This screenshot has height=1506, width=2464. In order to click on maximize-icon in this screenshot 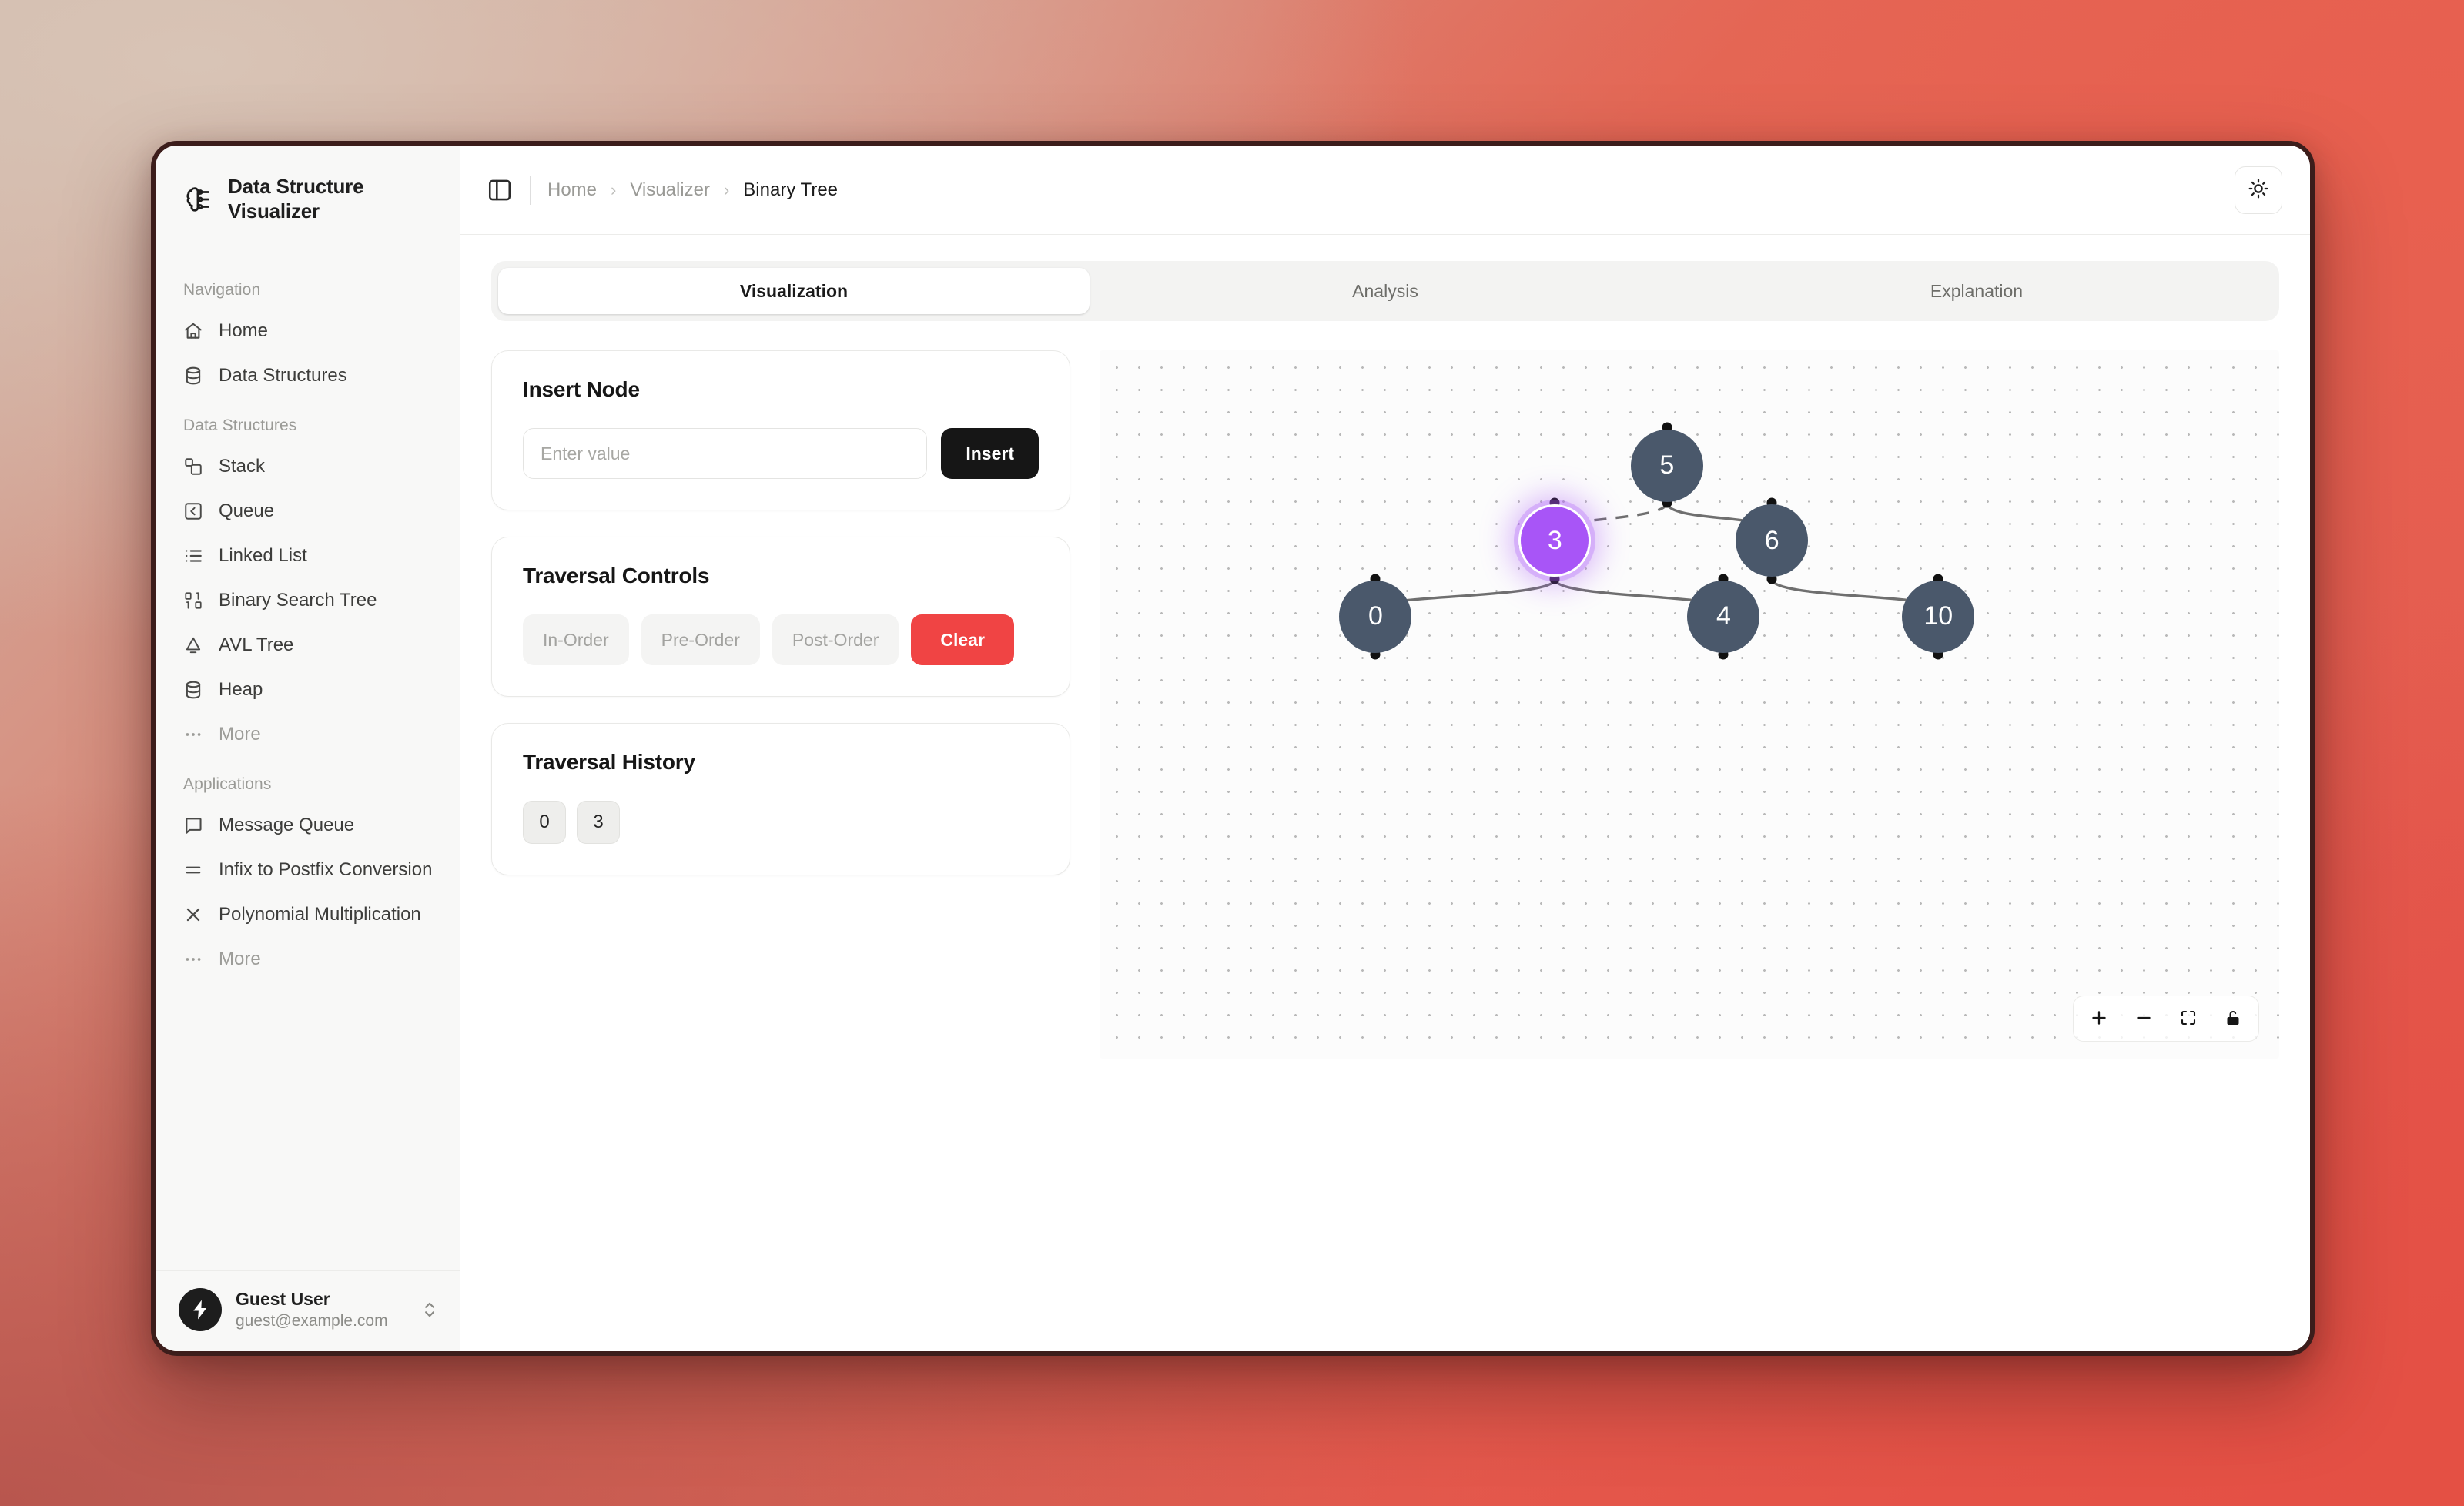, I will do `click(2188, 1019)`.